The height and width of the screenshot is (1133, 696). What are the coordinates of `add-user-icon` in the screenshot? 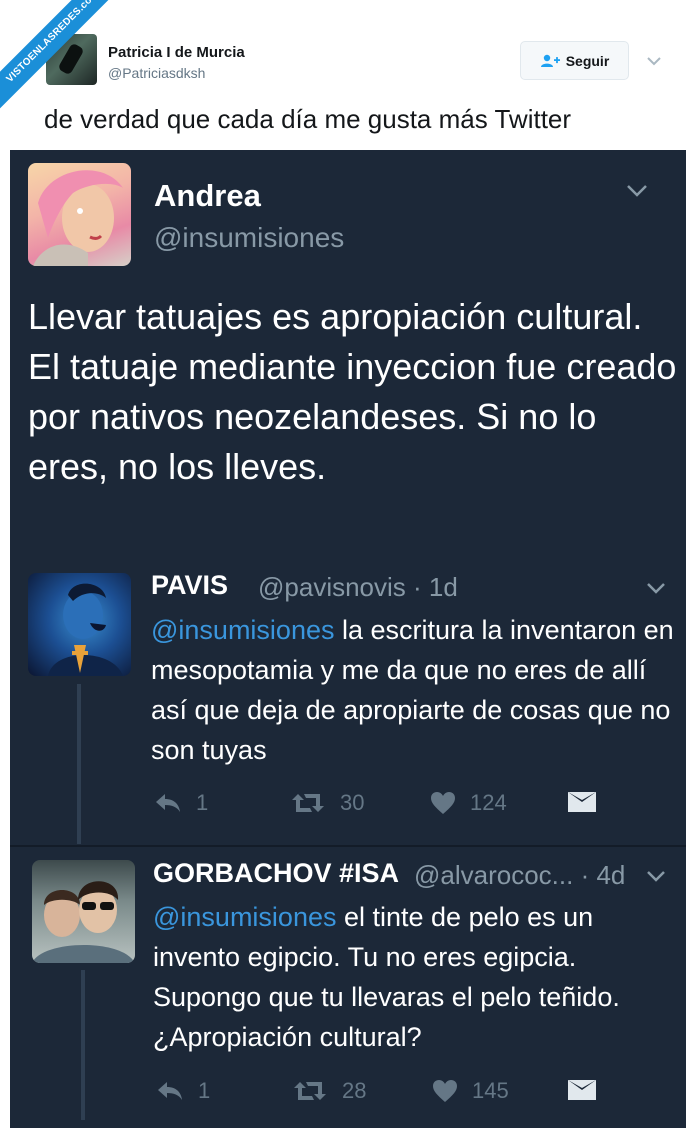 It's located at (550, 61).